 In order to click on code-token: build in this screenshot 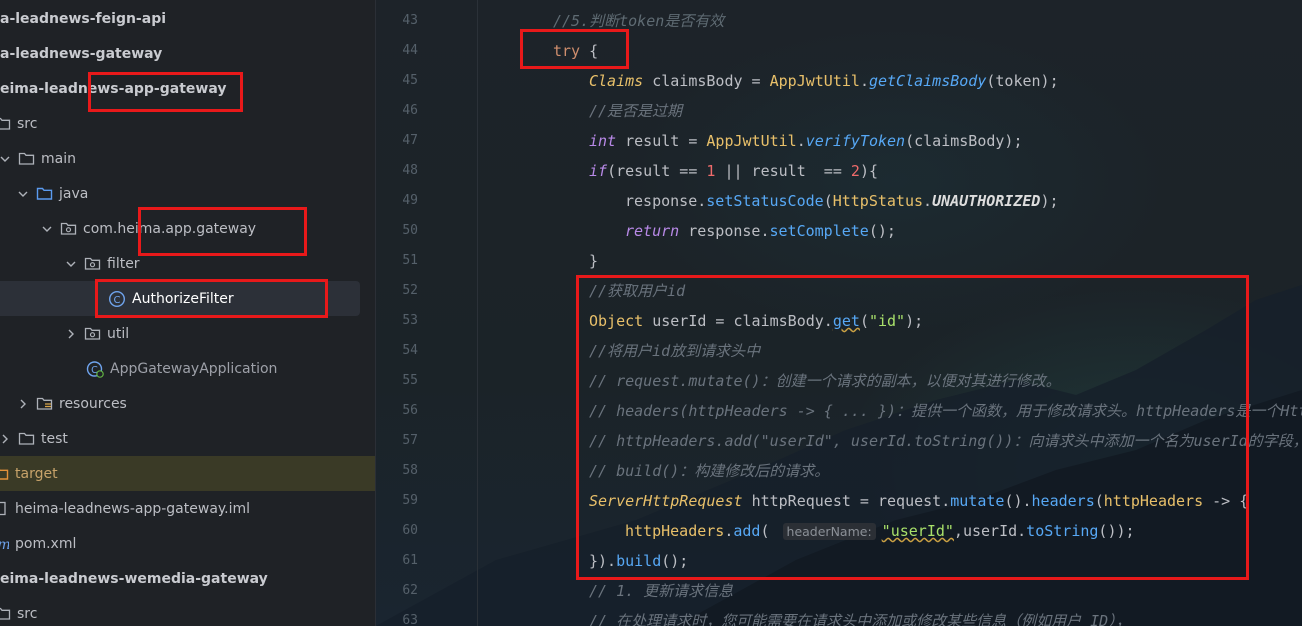, I will do `click(639, 561)`.